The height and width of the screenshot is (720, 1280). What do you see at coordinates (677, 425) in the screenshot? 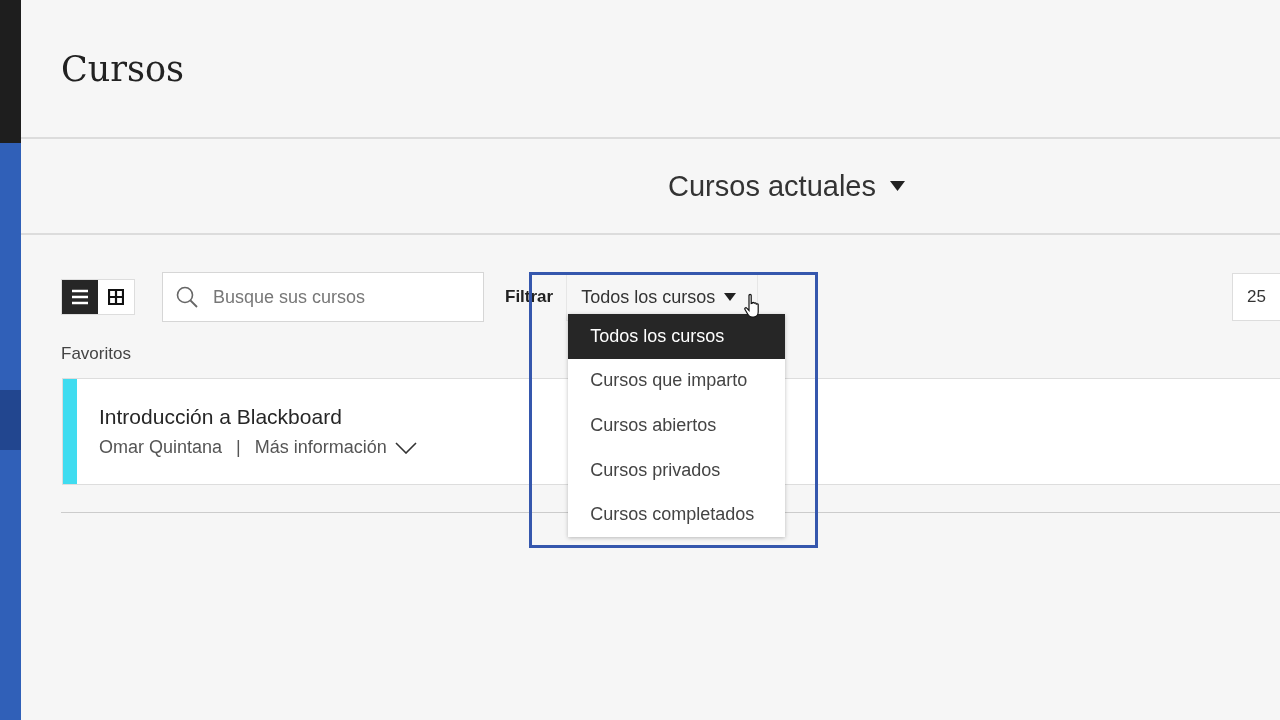
I see `filter-option: Cursos abiertos` at bounding box center [677, 425].